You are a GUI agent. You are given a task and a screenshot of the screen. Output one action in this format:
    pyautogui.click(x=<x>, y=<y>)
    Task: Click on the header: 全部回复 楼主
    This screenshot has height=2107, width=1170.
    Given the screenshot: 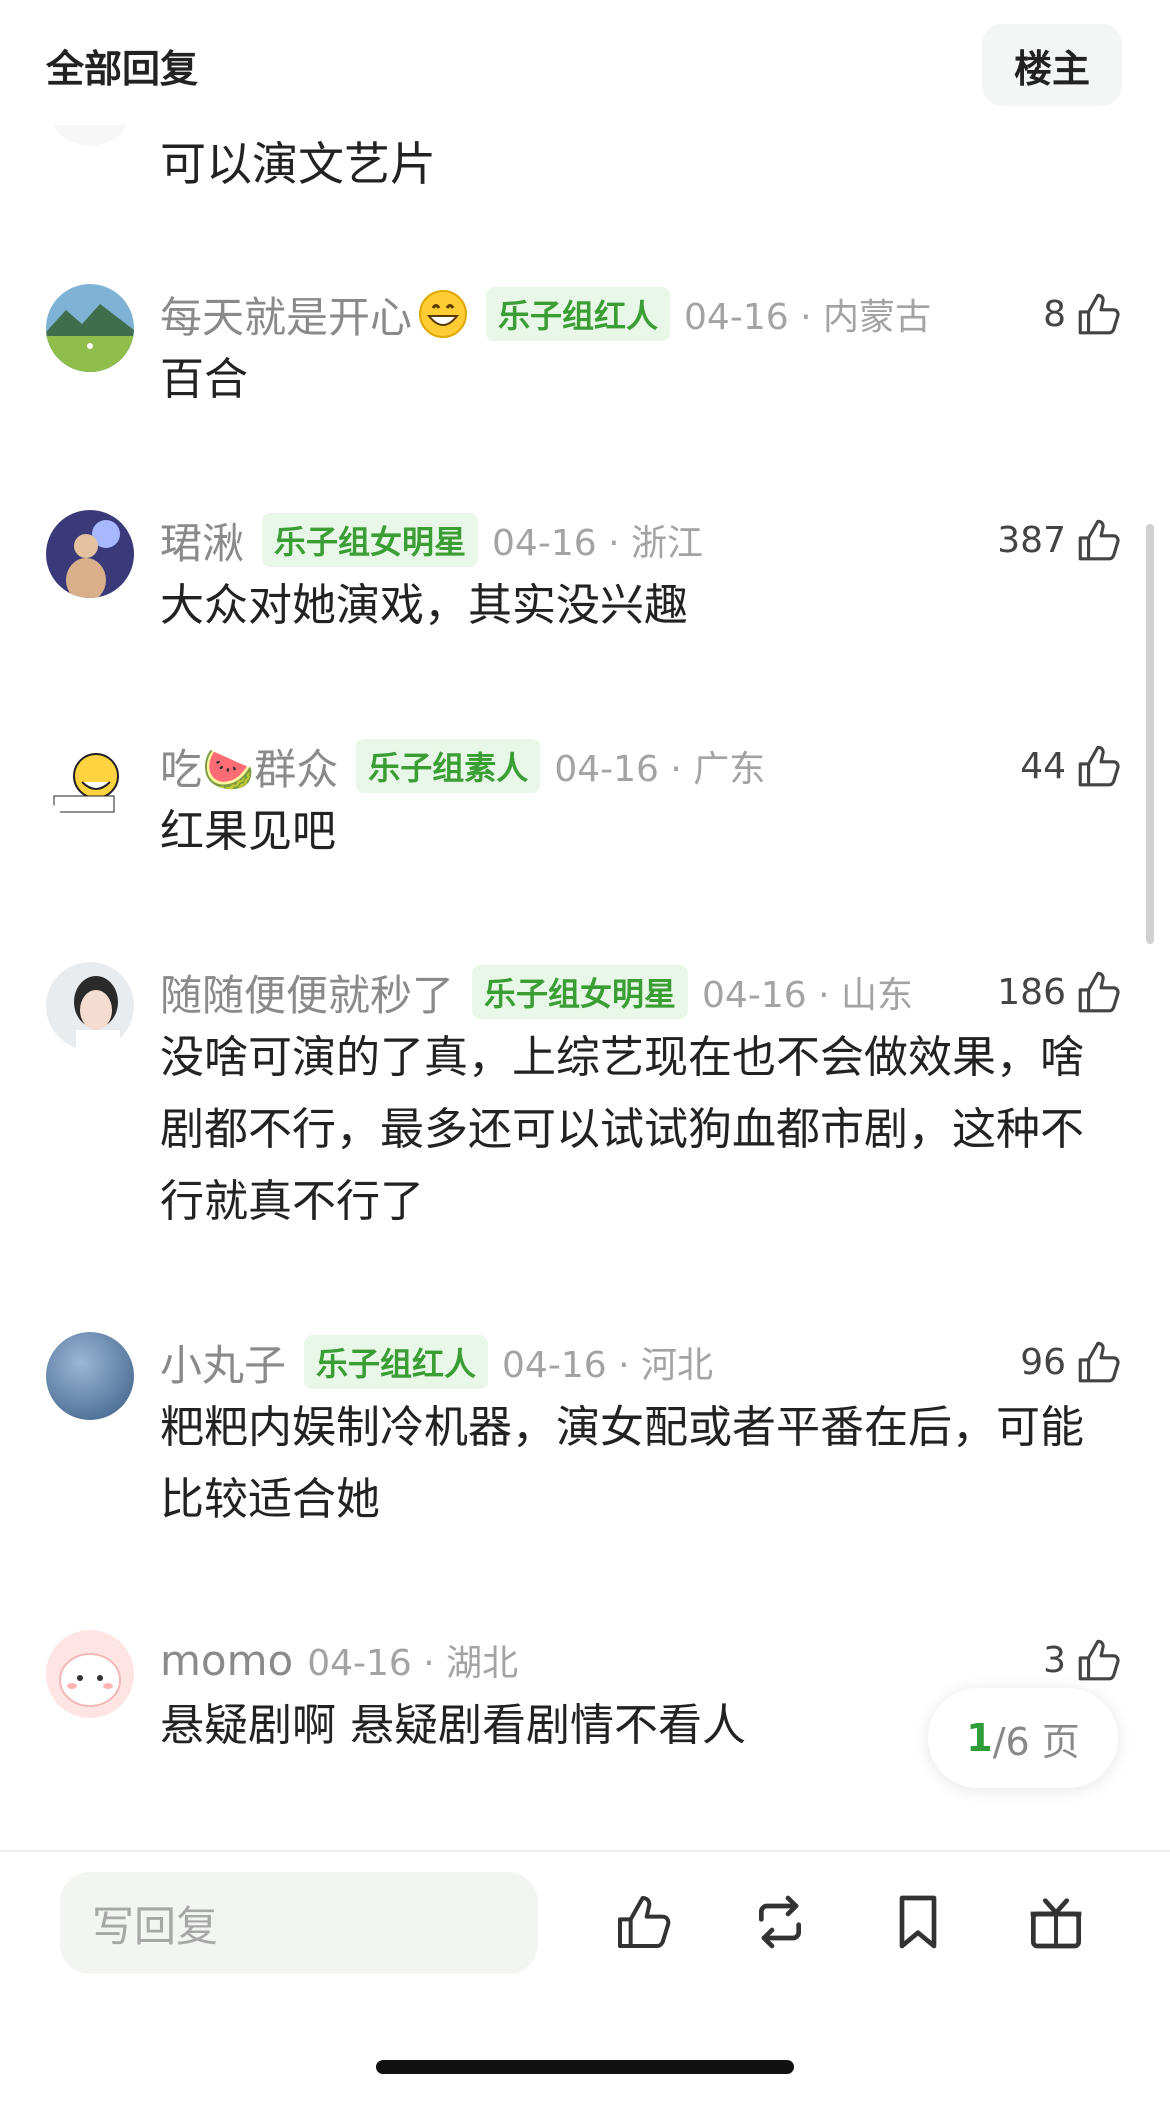 What is the action you would take?
    pyautogui.click(x=585, y=62)
    